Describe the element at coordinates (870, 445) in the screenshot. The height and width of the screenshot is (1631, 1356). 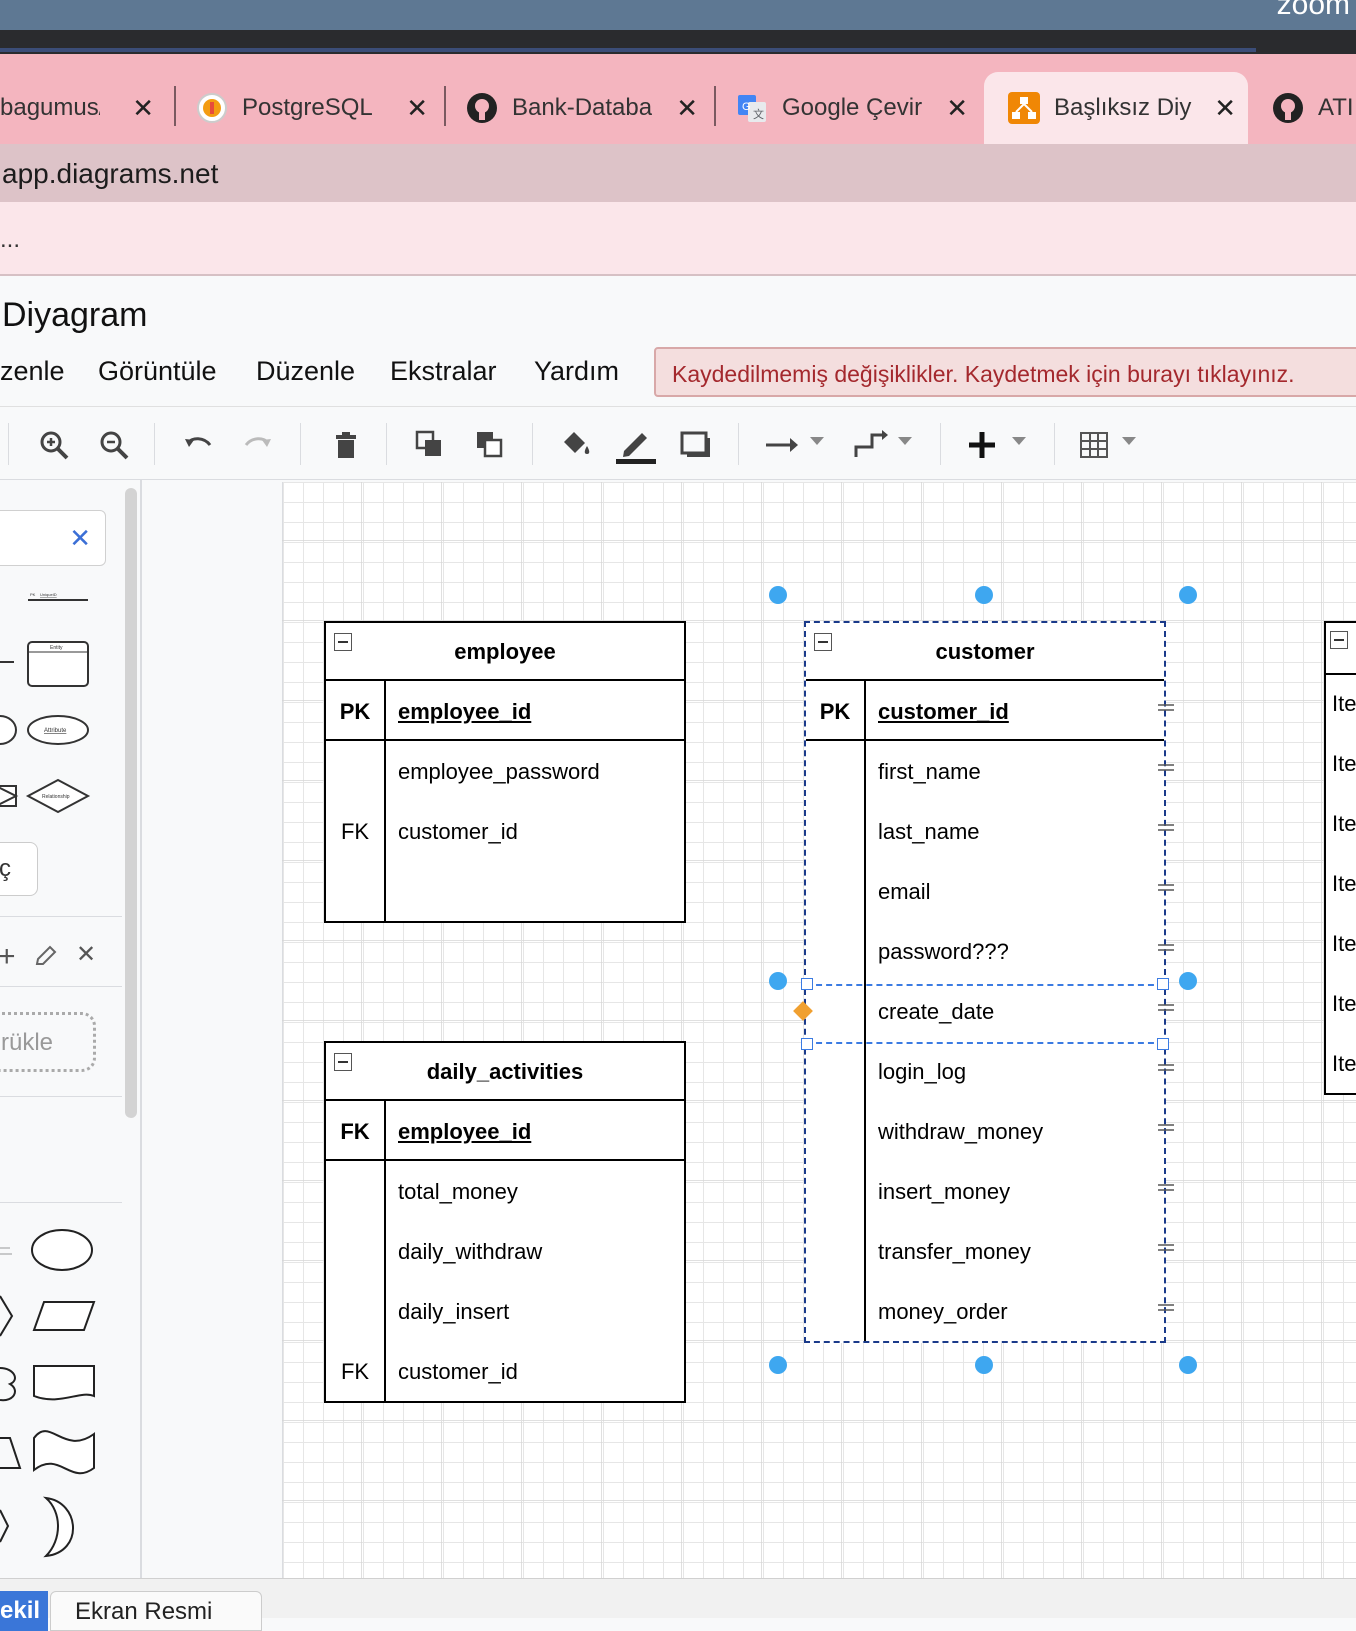
I see `waypoints-icon` at that location.